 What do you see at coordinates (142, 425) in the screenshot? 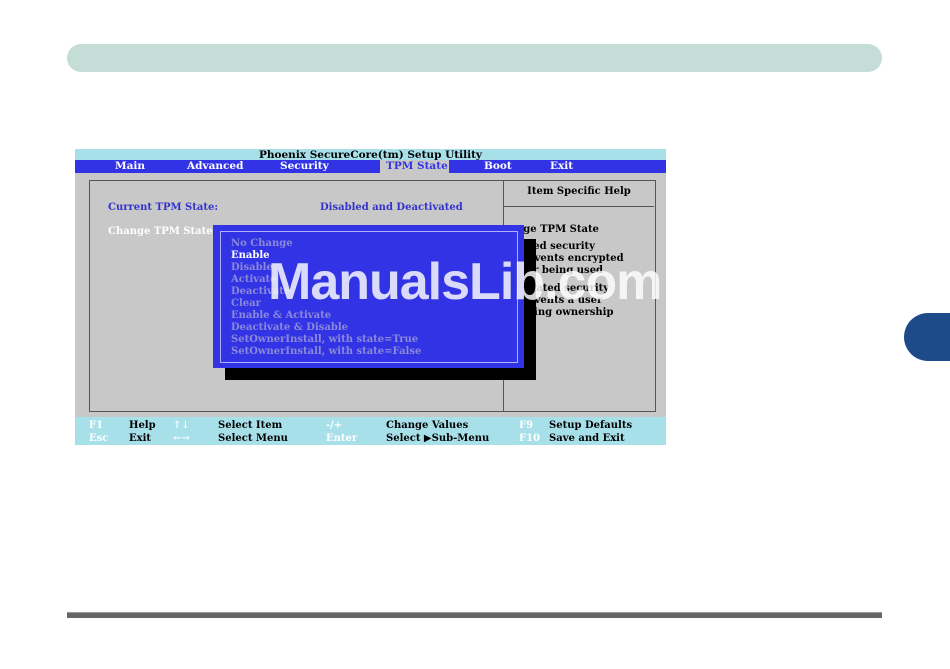
I see `key-f1-label: Help` at bounding box center [142, 425].